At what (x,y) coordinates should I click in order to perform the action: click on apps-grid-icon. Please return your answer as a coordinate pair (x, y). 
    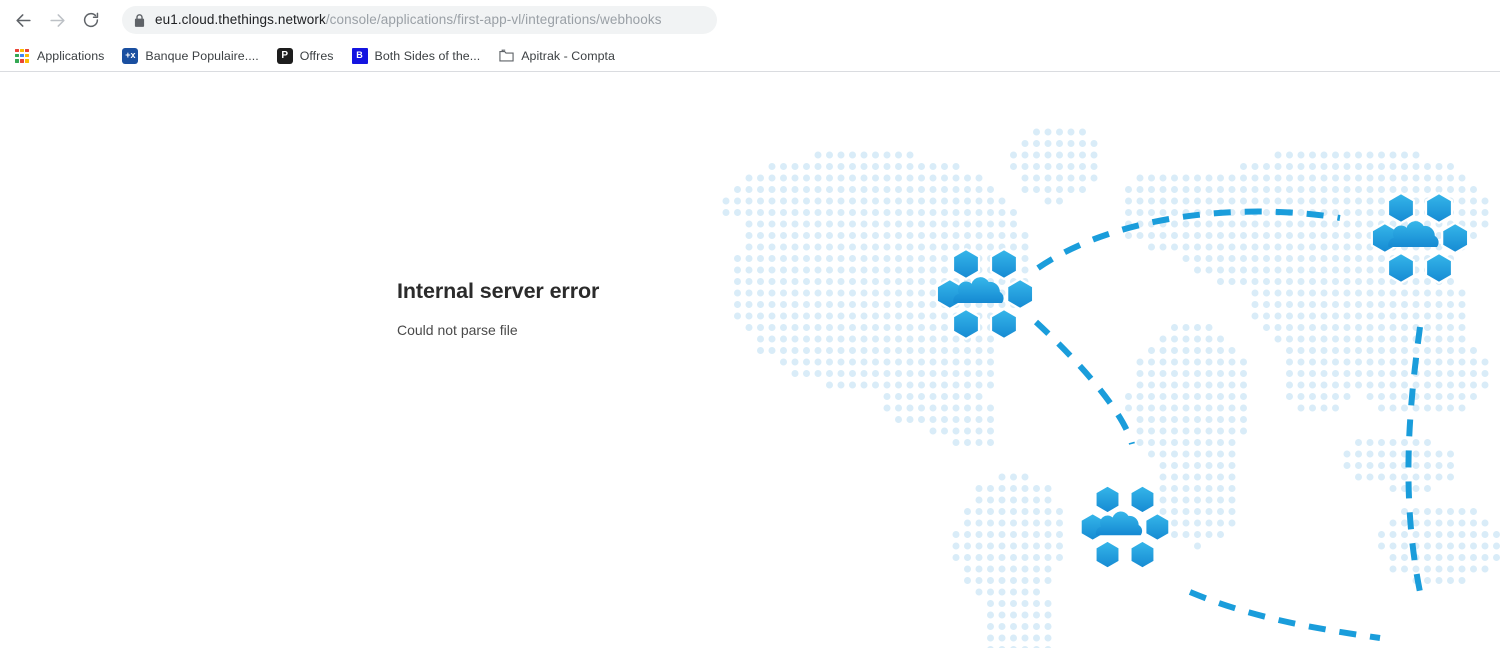
    Looking at the image, I should click on (22, 56).